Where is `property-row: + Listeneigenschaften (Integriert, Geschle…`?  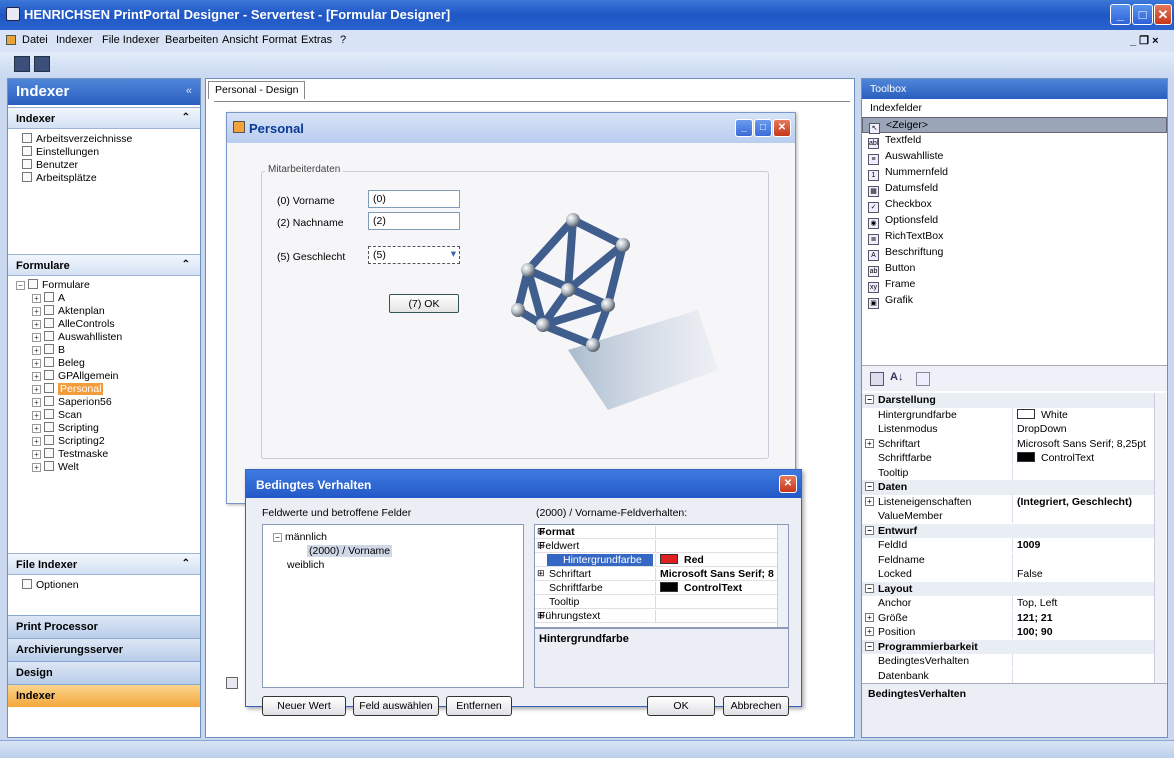 property-row: + Listeneigenschaften (Integriert, Geschle… is located at coordinates (1008, 502).